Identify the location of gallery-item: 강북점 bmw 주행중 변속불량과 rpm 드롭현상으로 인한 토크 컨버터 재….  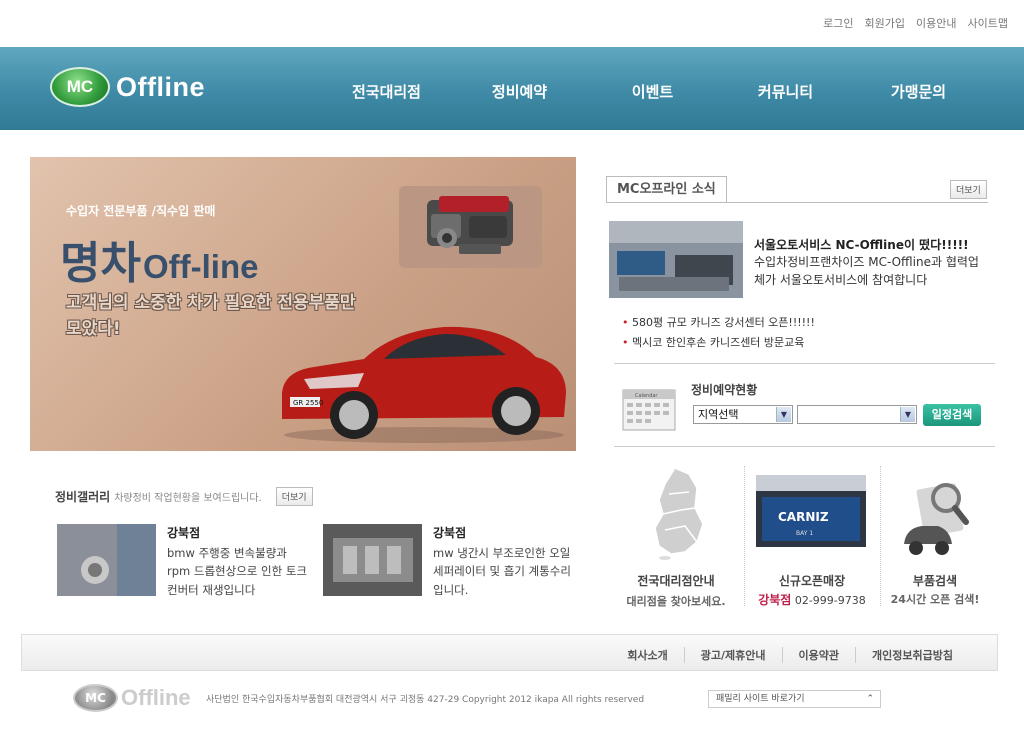
(182, 561).